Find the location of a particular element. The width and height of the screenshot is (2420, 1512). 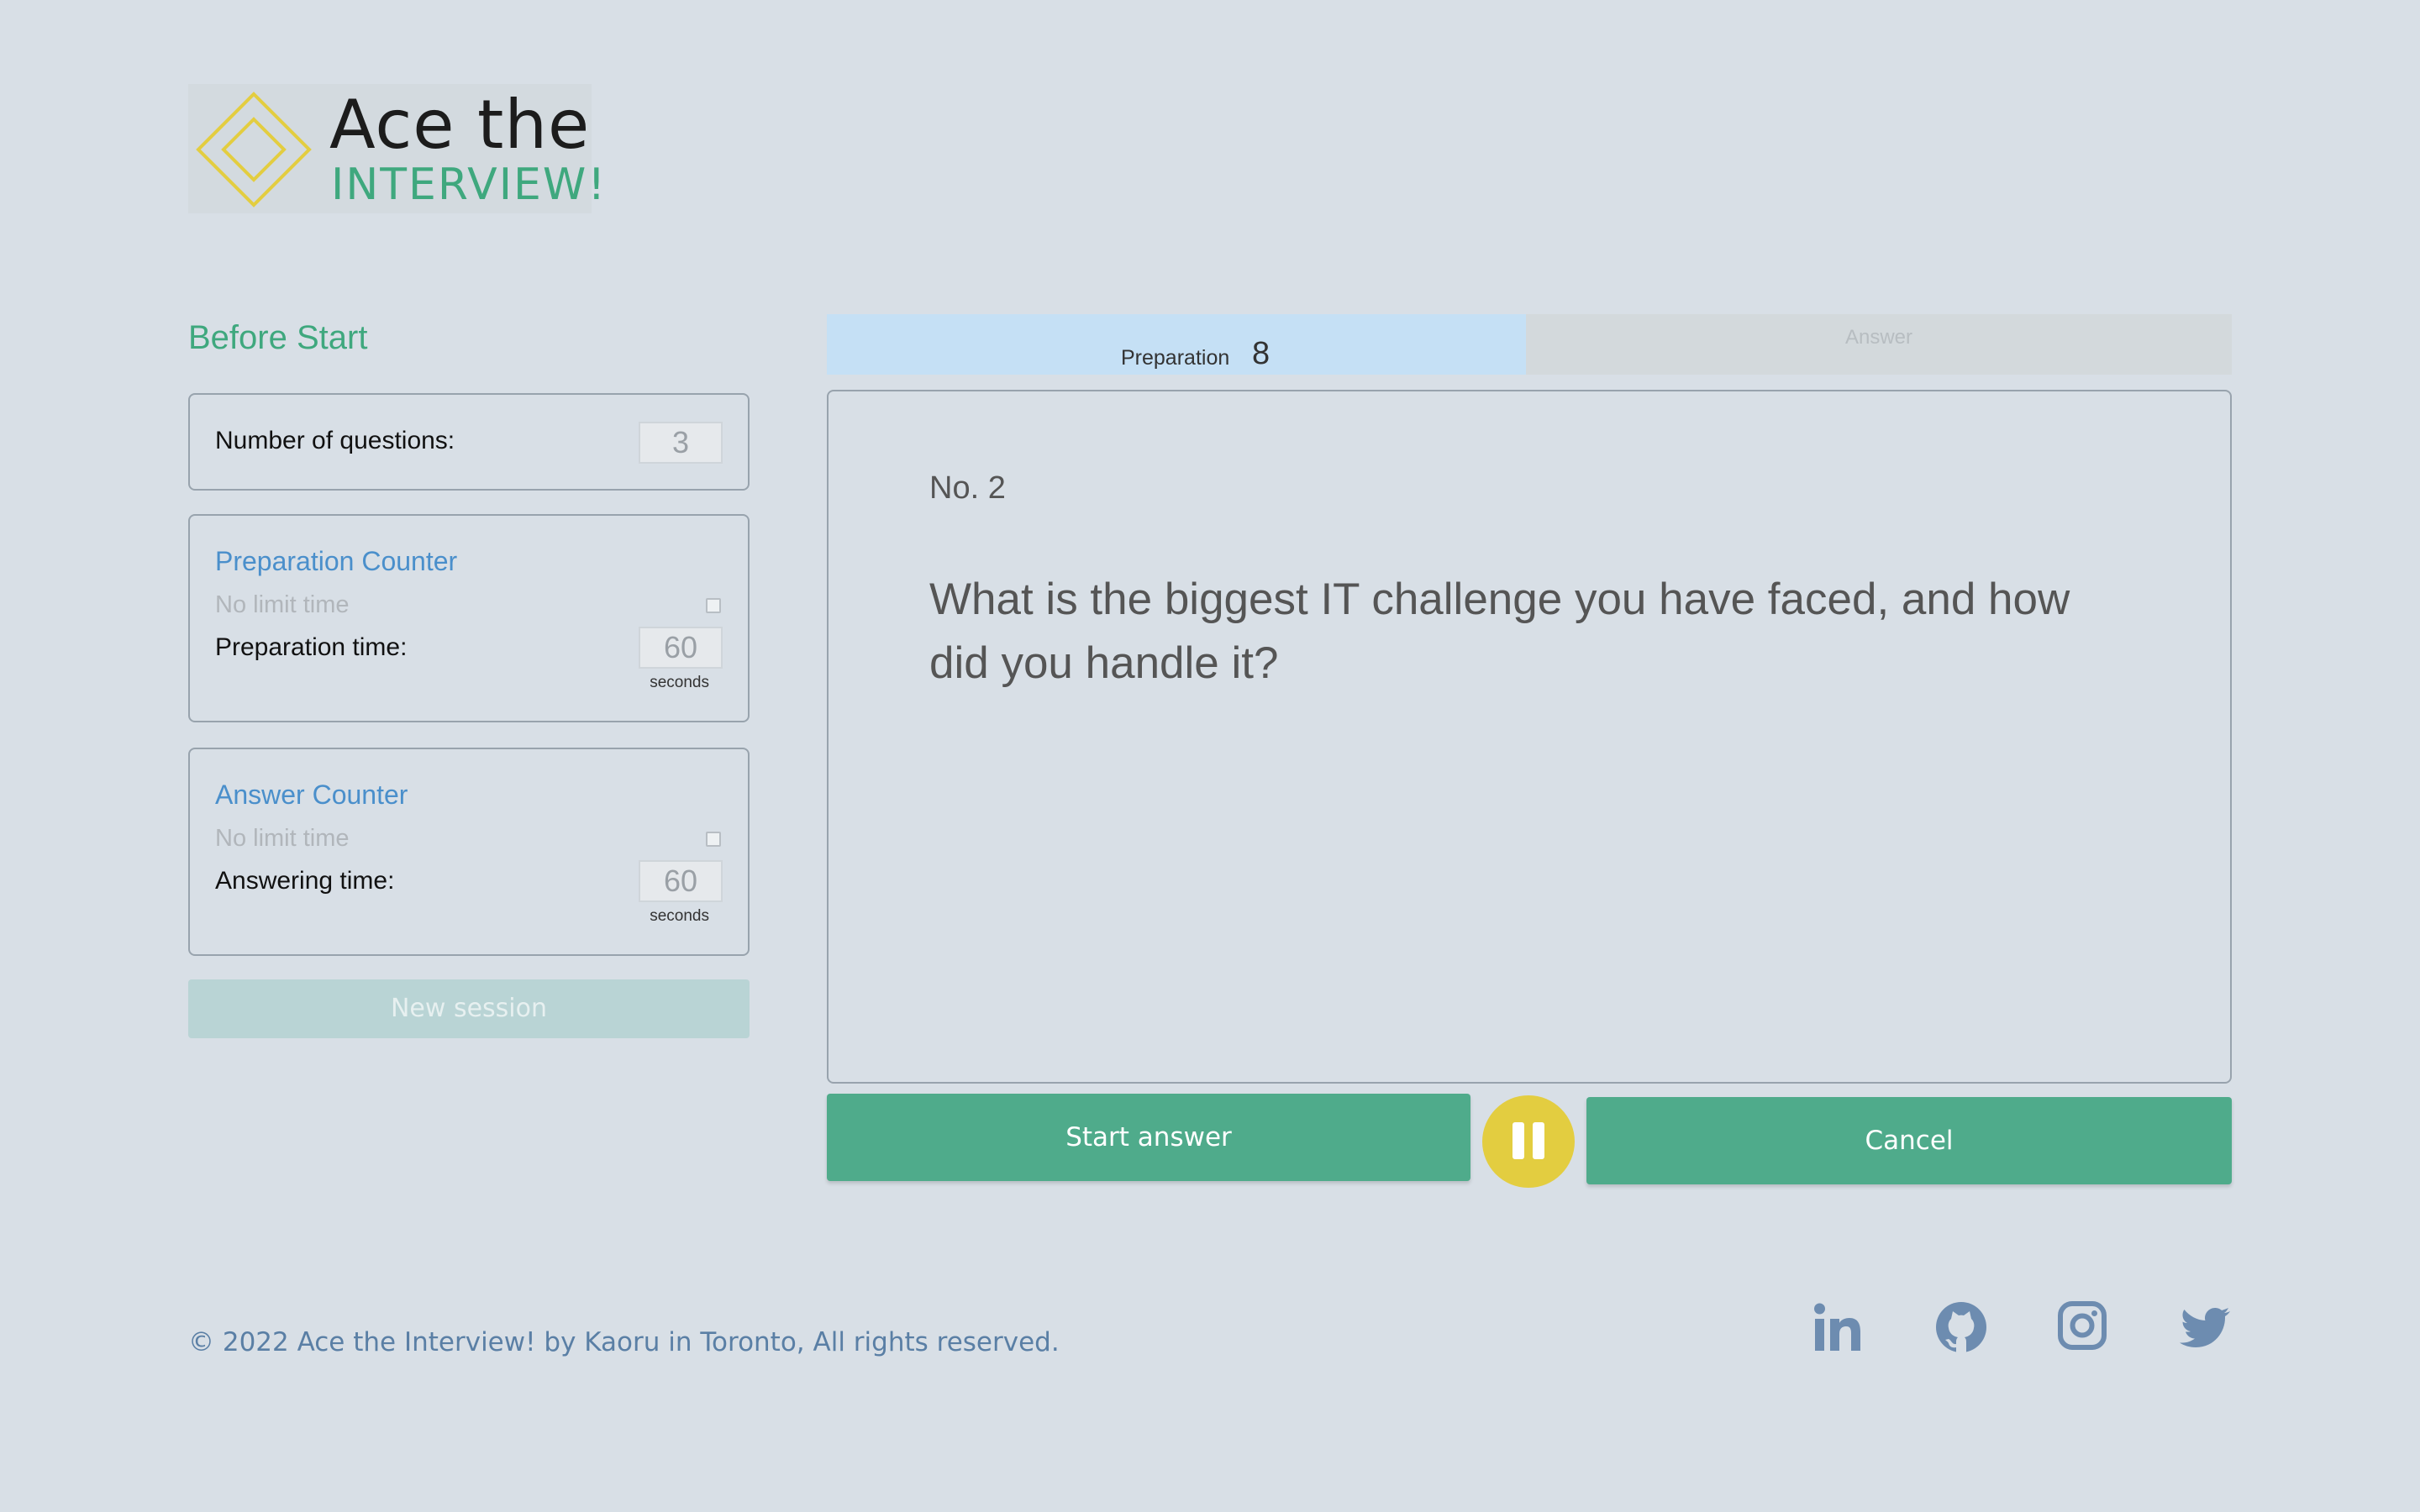

answering-time-input: 60 is located at coordinates (681, 881).